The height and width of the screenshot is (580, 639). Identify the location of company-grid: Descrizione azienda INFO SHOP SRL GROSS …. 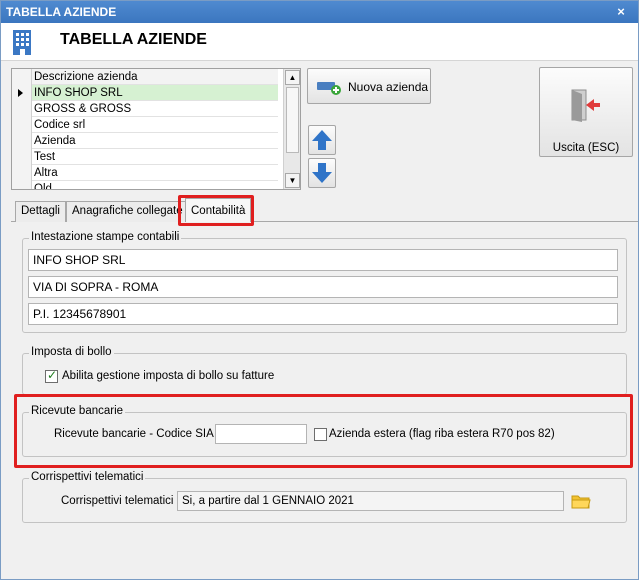
(156, 129).